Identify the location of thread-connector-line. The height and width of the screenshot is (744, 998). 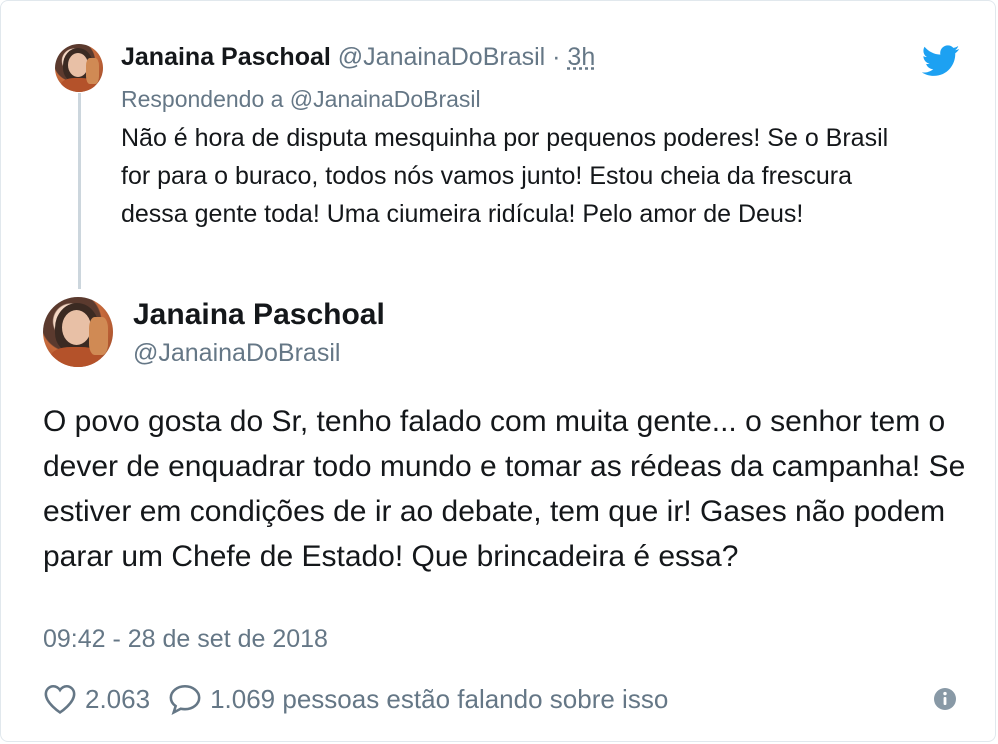
(79, 191).